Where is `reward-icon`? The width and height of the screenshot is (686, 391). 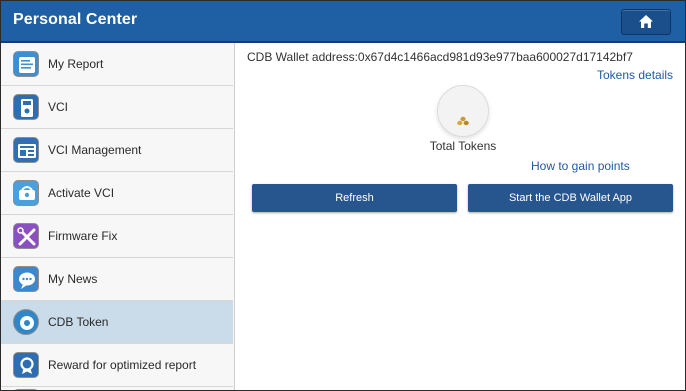 reward-icon is located at coordinates (26, 365).